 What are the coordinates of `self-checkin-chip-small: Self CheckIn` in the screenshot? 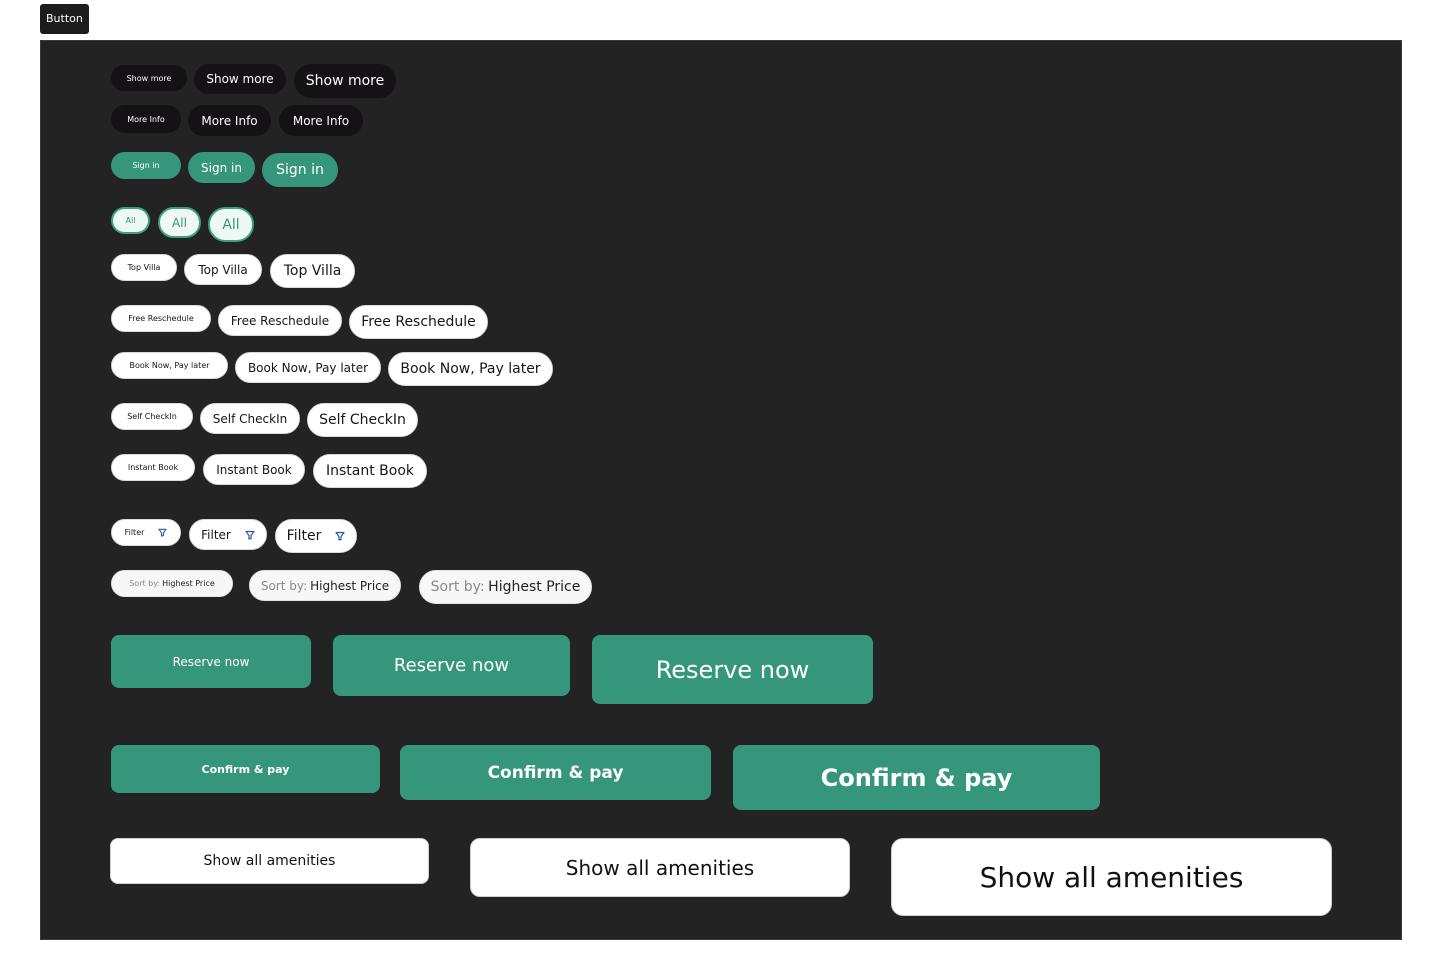 It's located at (152, 416).